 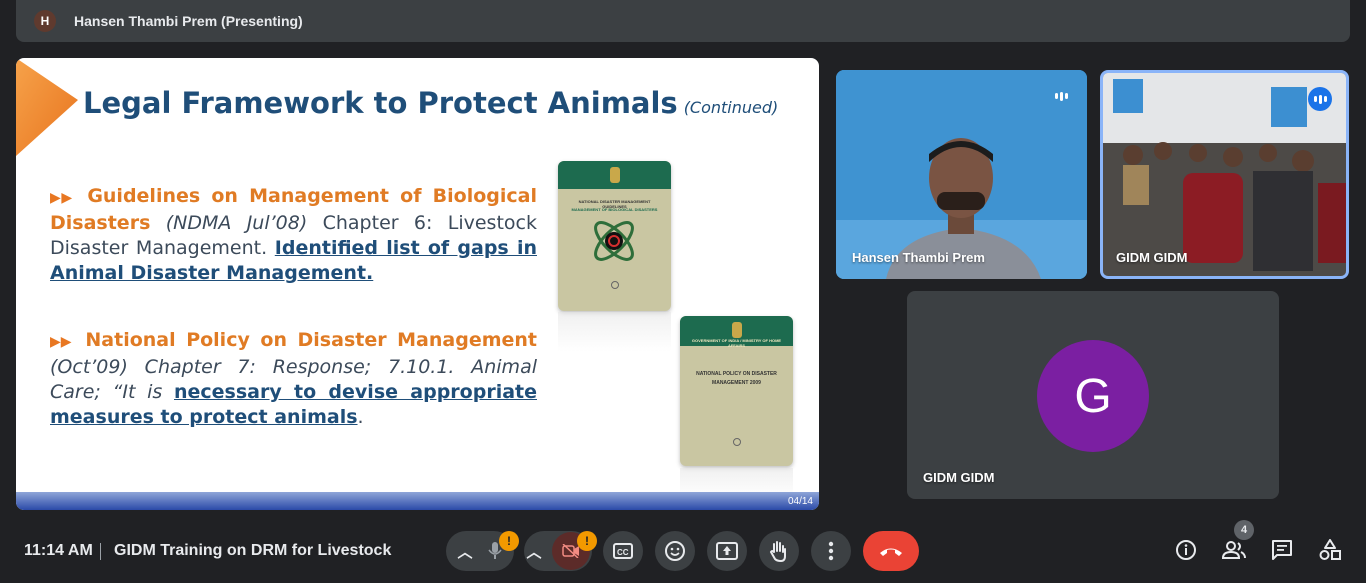 What do you see at coordinates (137, 392) in the screenshot?
I see `bullet2-text: “It is` at bounding box center [137, 392].